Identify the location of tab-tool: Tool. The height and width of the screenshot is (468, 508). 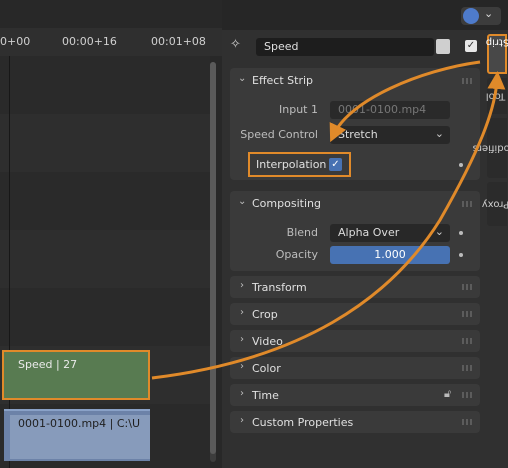
(496, 96).